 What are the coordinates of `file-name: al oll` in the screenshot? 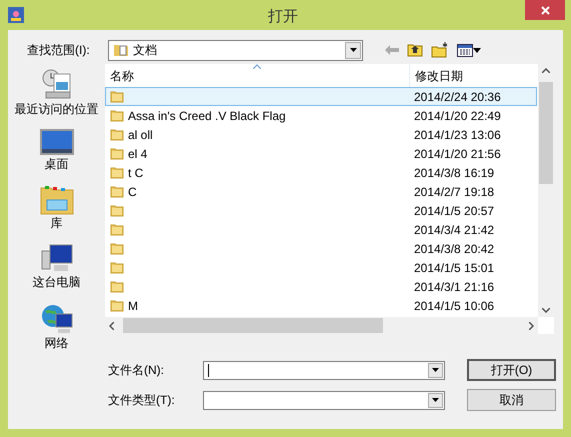 It's located at (140, 135).